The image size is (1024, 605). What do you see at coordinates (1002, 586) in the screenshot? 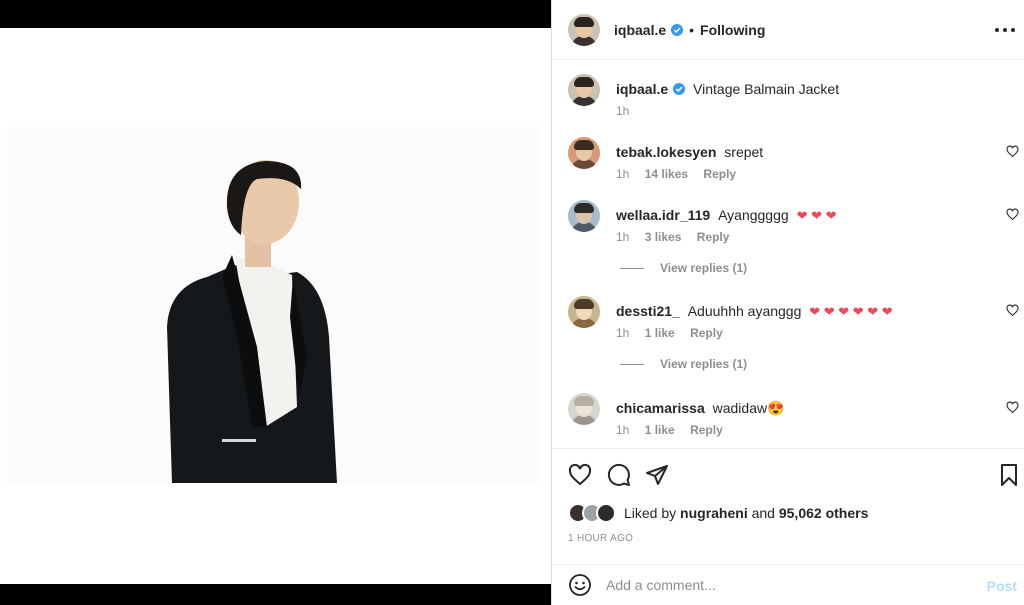
I see `post-button: Post` at bounding box center [1002, 586].